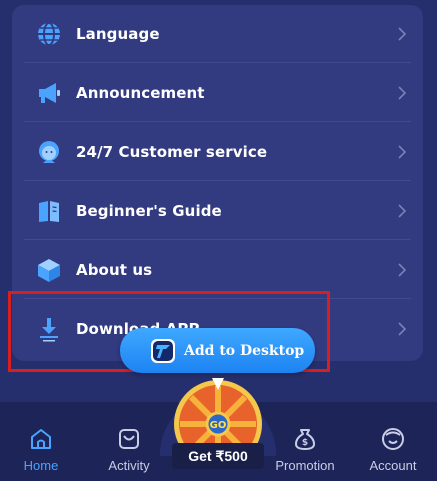  Describe the element at coordinates (41, 465) in the screenshot. I see `tab-label: Home` at that location.